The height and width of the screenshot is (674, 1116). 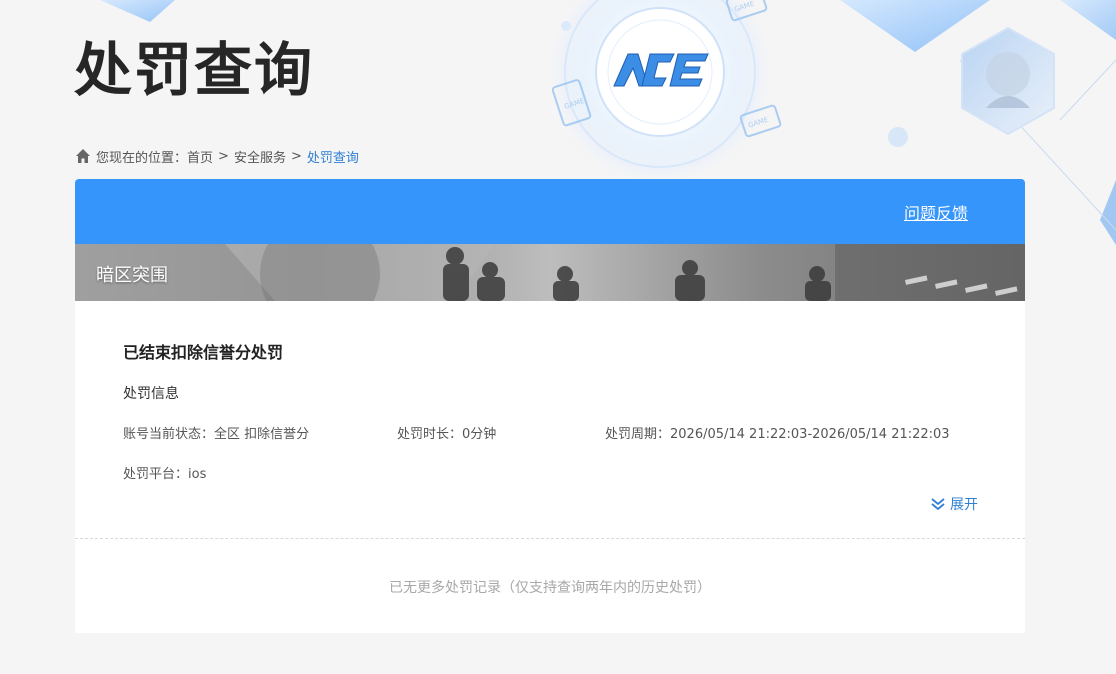 I want to click on record-title: 已结束扣除信誉分处罚, so click(x=203, y=352).